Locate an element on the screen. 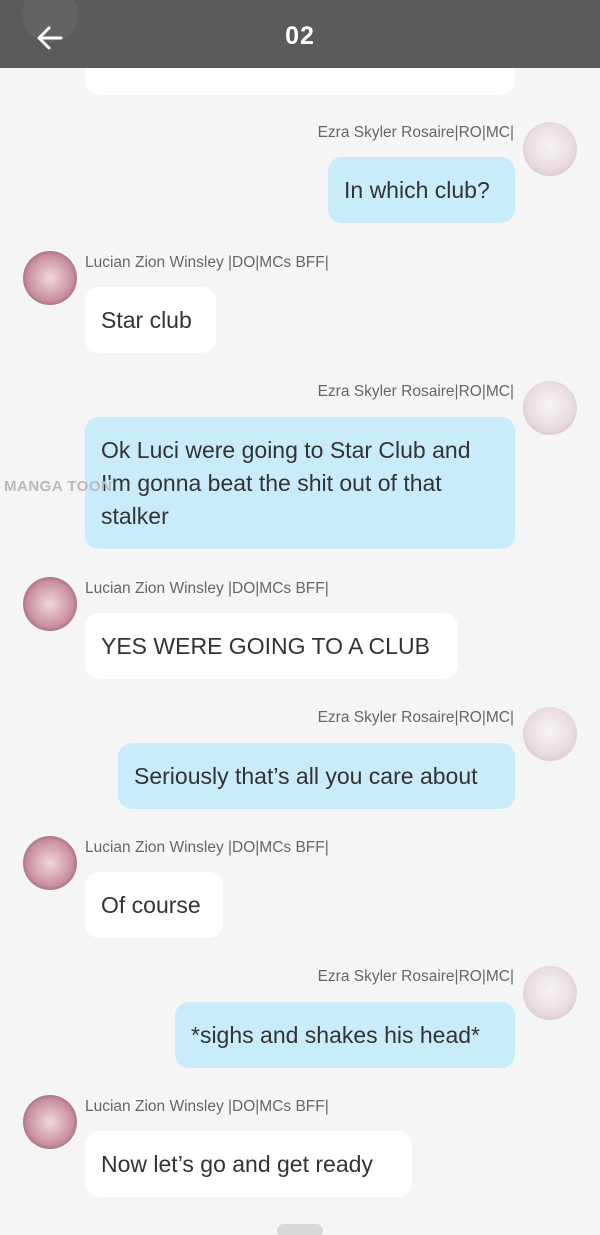 Image resolution: width=600 pixels, height=1235 pixels. message-bubble: Now let’s go and get ready is located at coordinates (248, 1164).